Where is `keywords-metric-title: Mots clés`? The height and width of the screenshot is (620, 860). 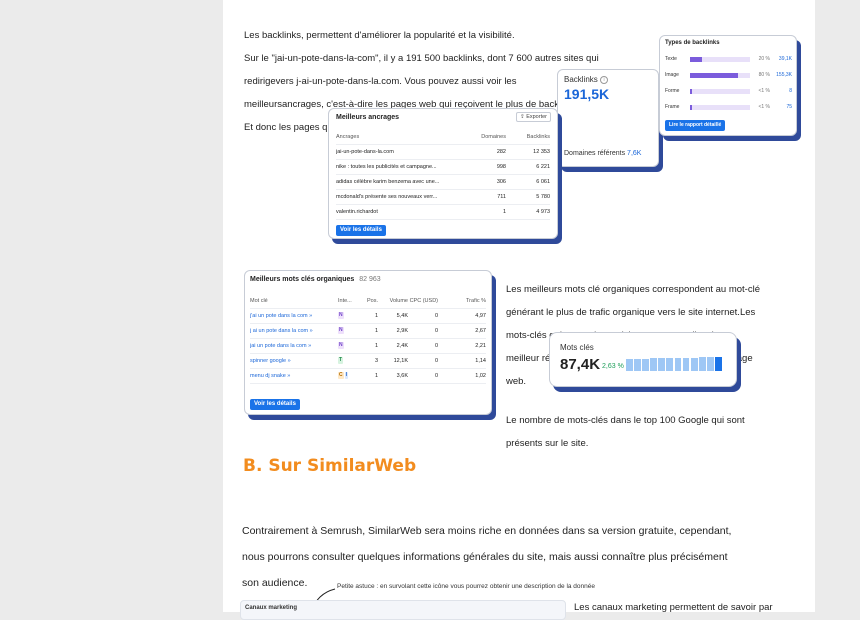 keywords-metric-title: Mots clés is located at coordinates (577, 347).